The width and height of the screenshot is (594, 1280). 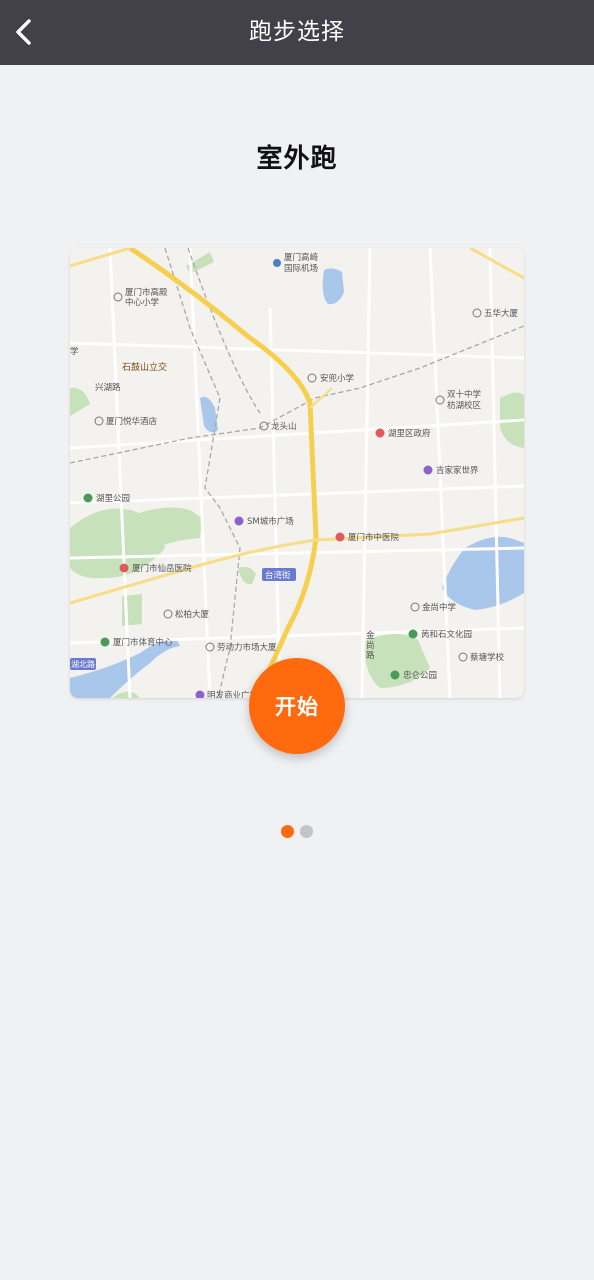 What do you see at coordinates (132, 421) in the screenshot?
I see `svg-text: 厦门悦华酒店` at bounding box center [132, 421].